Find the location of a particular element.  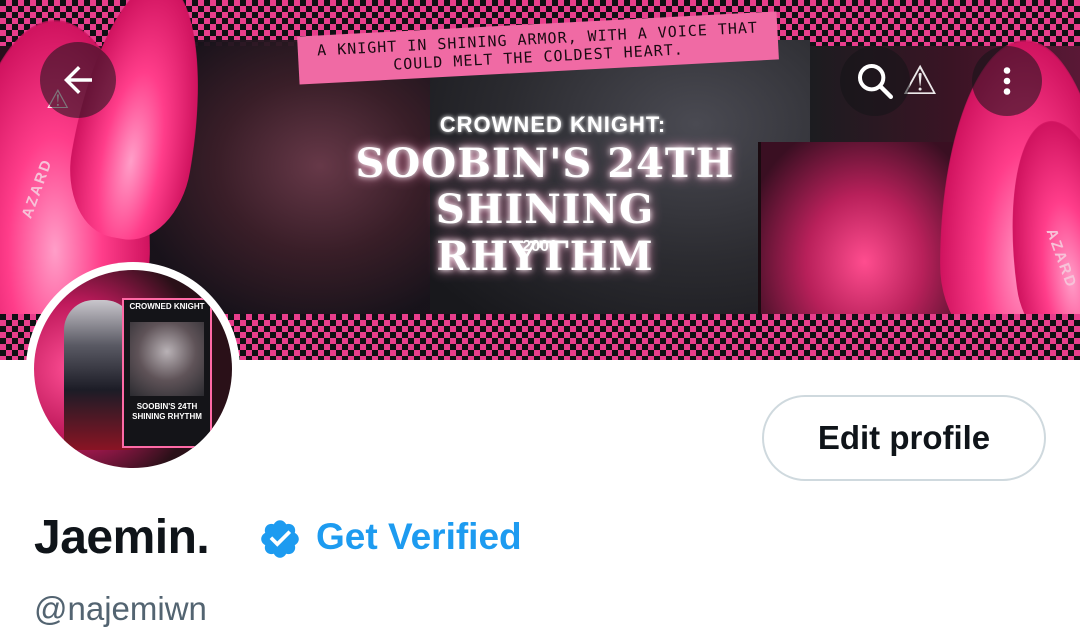

search-button is located at coordinates (875, 81).